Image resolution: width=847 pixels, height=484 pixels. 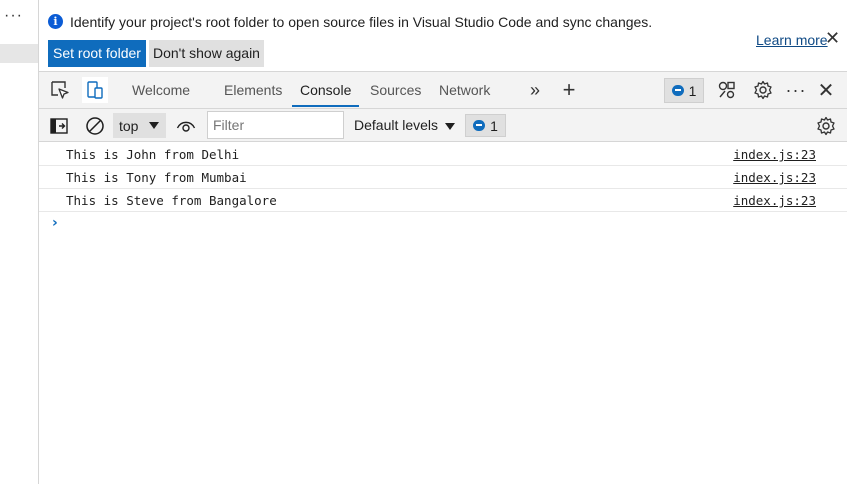 What do you see at coordinates (59, 125) in the screenshot?
I see `show-sidebar-icon` at bounding box center [59, 125].